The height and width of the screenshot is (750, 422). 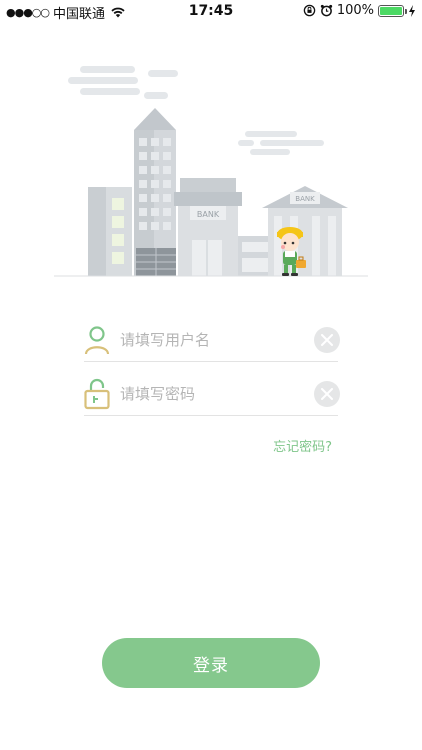 What do you see at coordinates (97, 393) in the screenshot?
I see `unlock-icon` at bounding box center [97, 393].